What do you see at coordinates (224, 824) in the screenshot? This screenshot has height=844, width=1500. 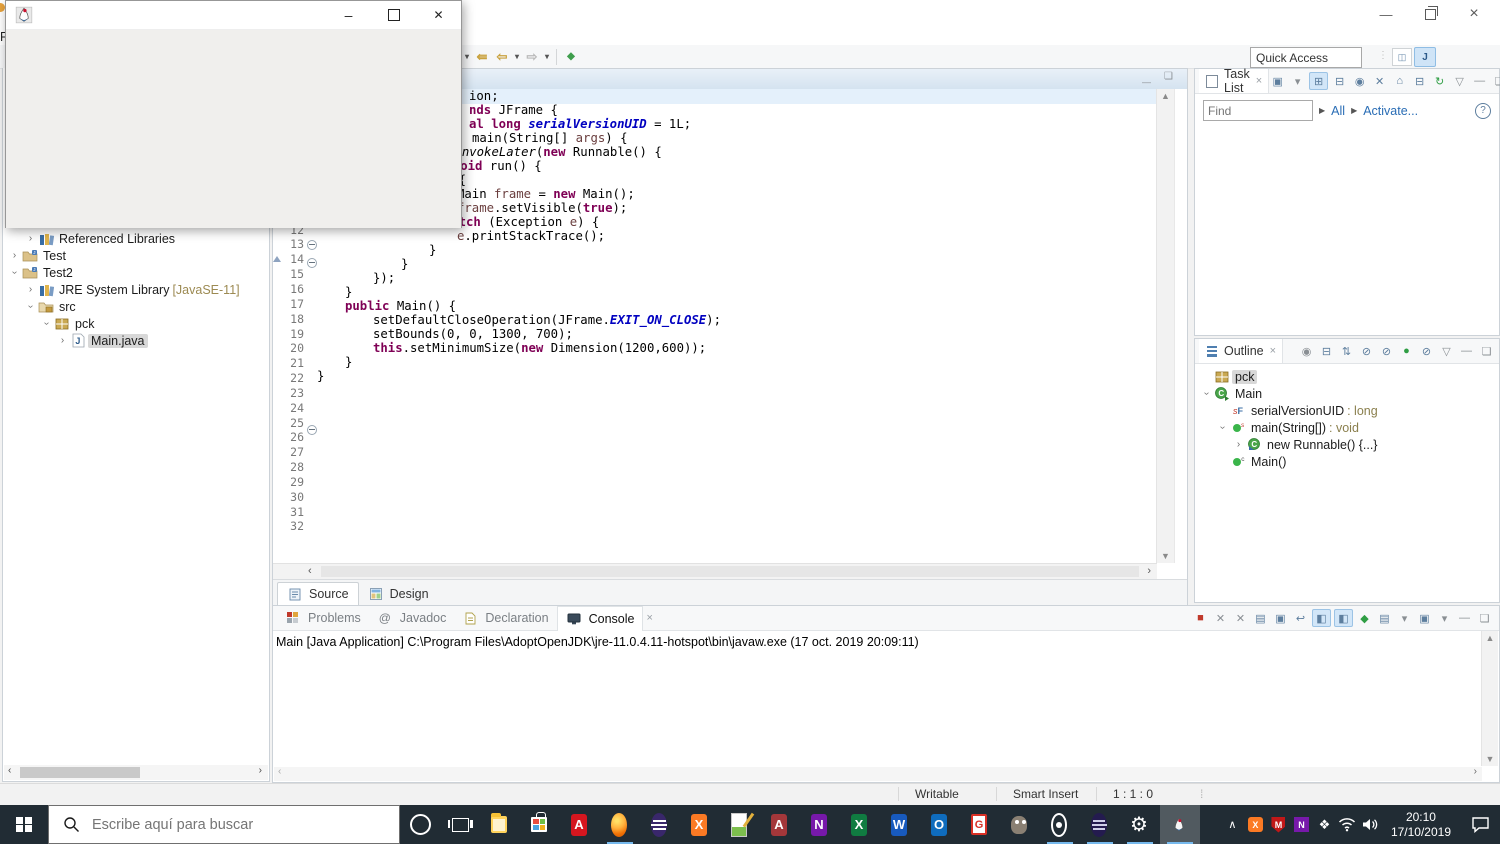 I see `taskbar-search` at bounding box center [224, 824].